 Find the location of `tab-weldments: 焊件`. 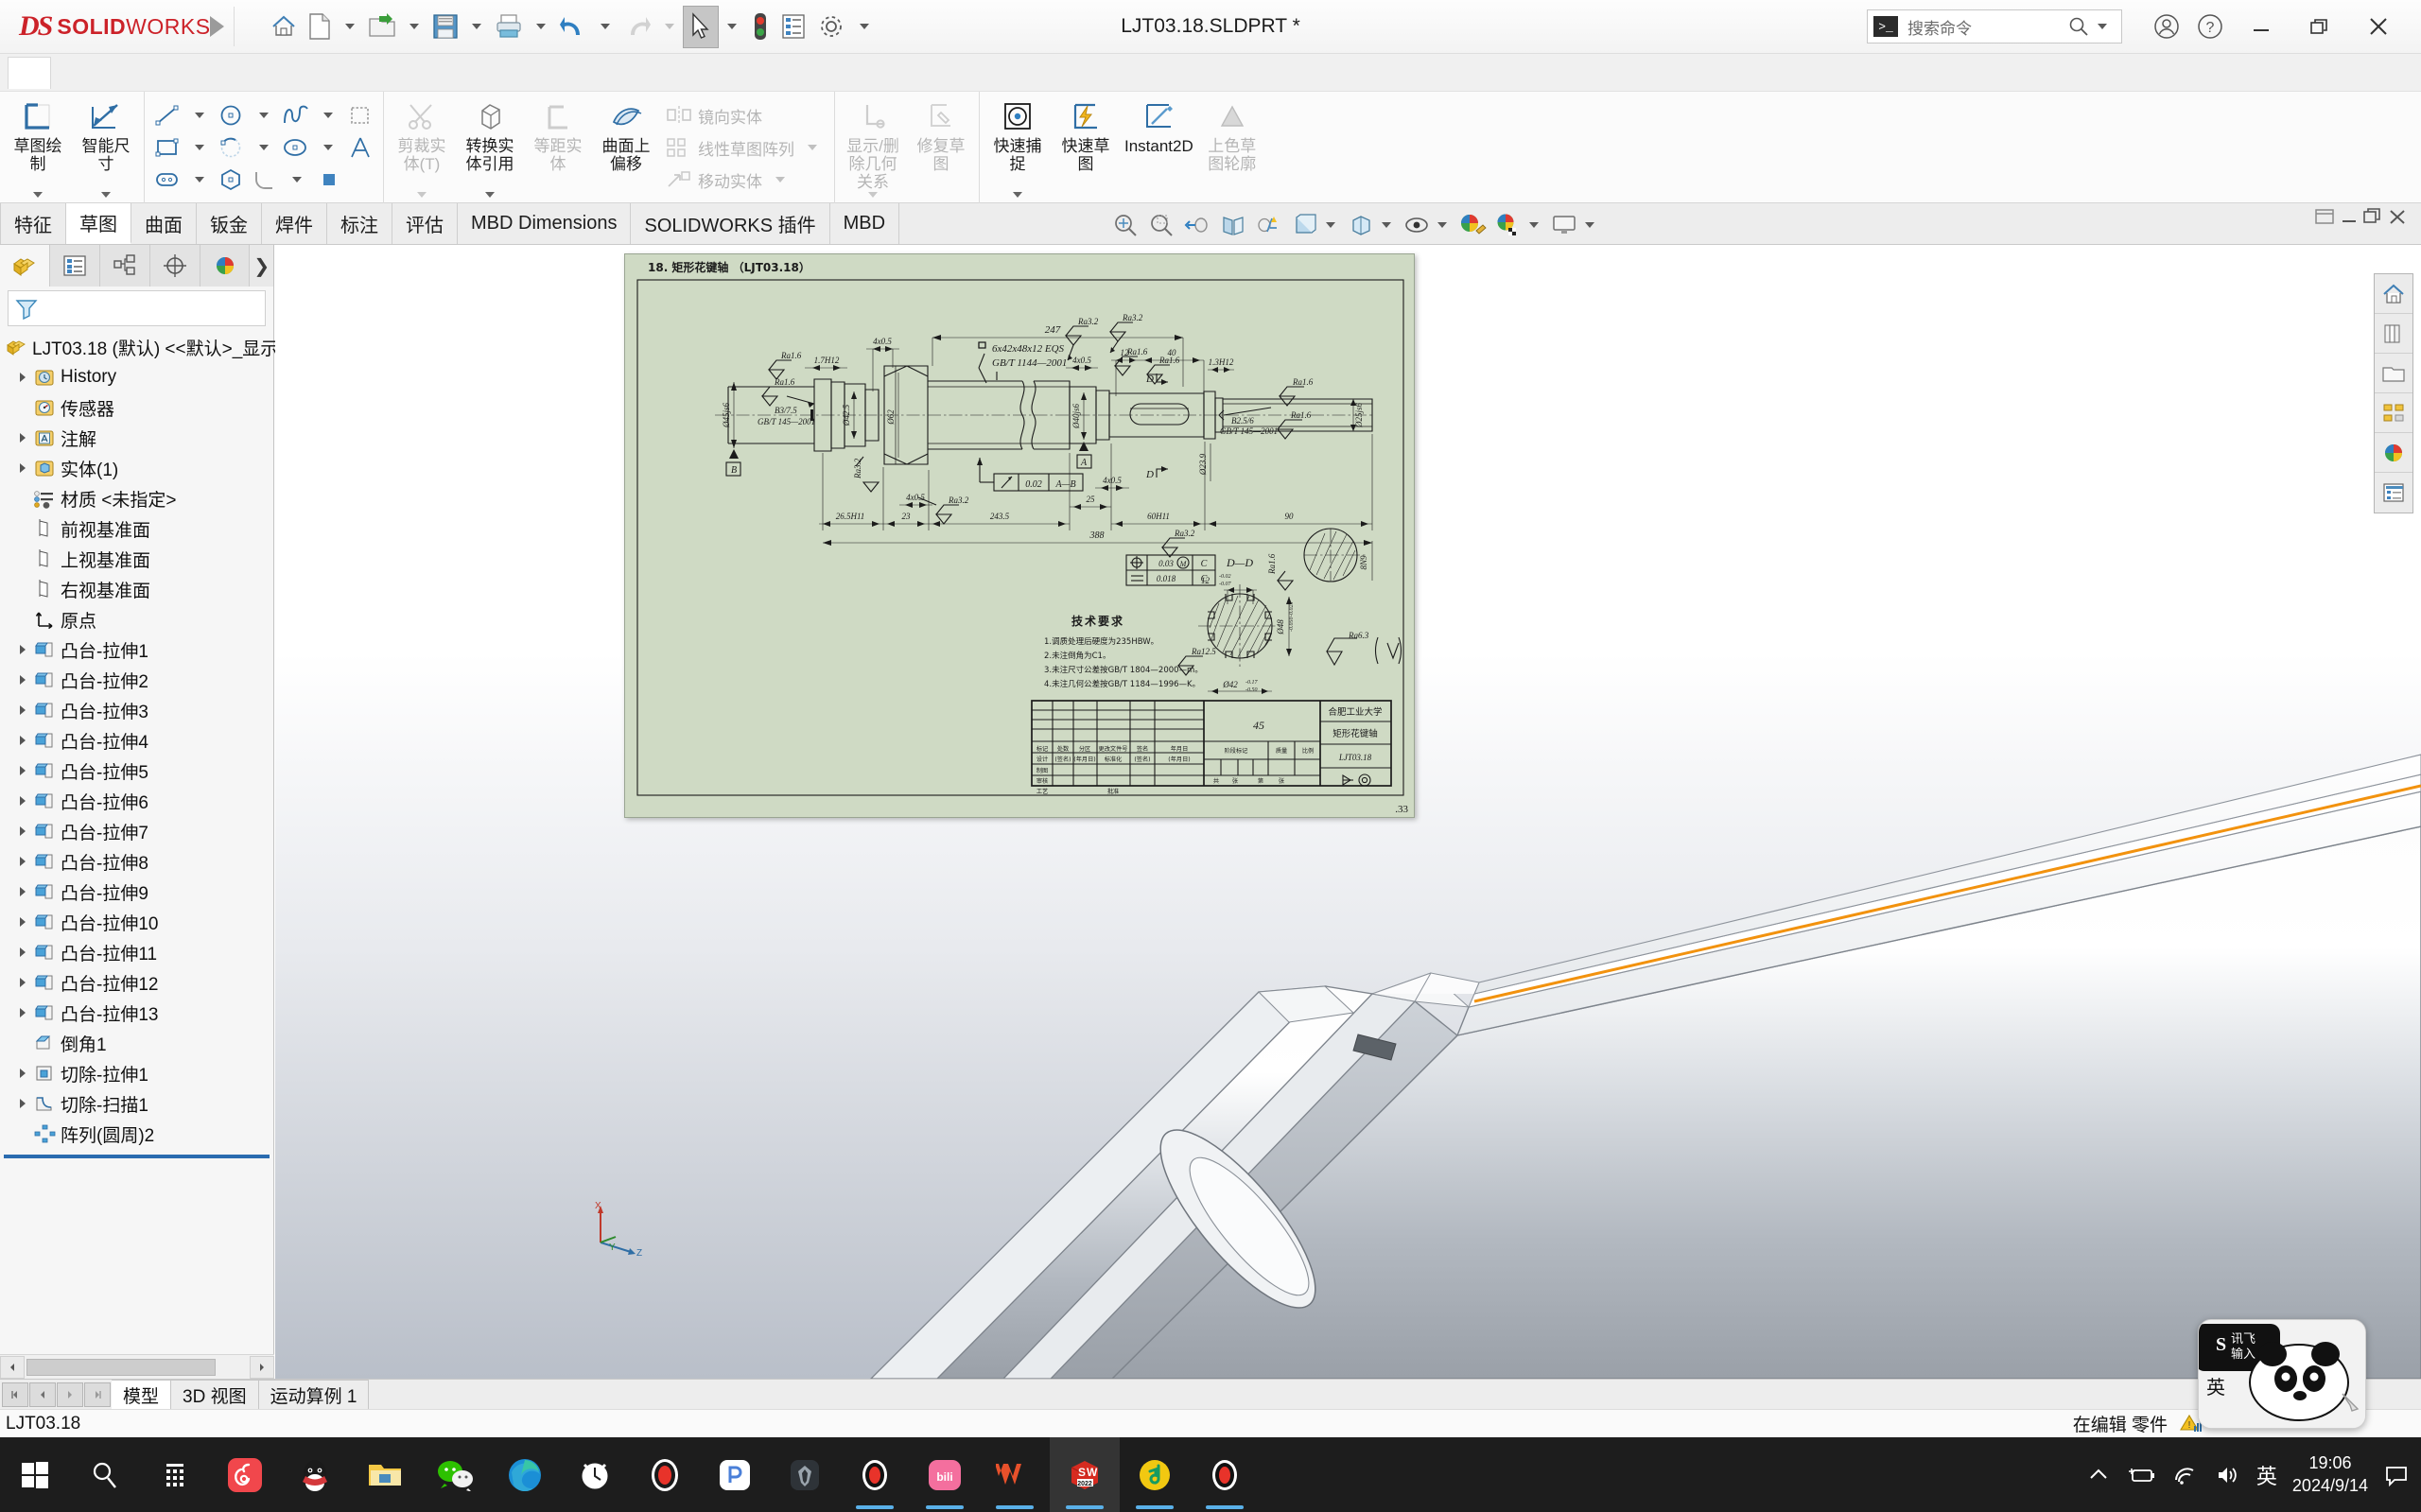

tab-weldments: 焊件 is located at coordinates (294, 224).